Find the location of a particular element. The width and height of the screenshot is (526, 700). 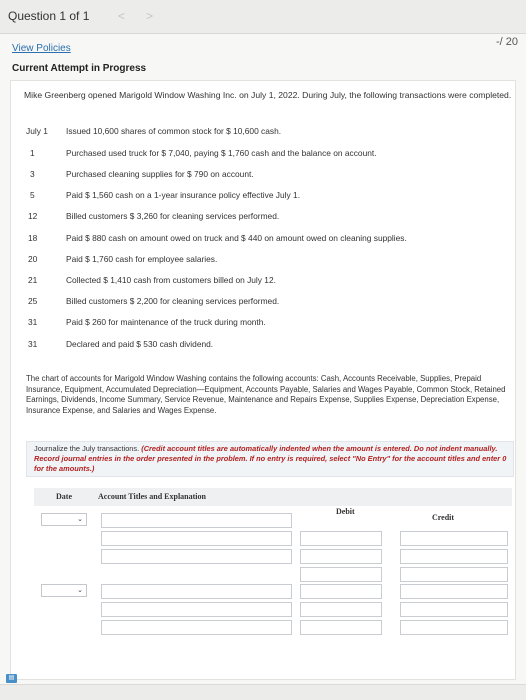

transaction-date: July 1 is located at coordinates (37, 131).